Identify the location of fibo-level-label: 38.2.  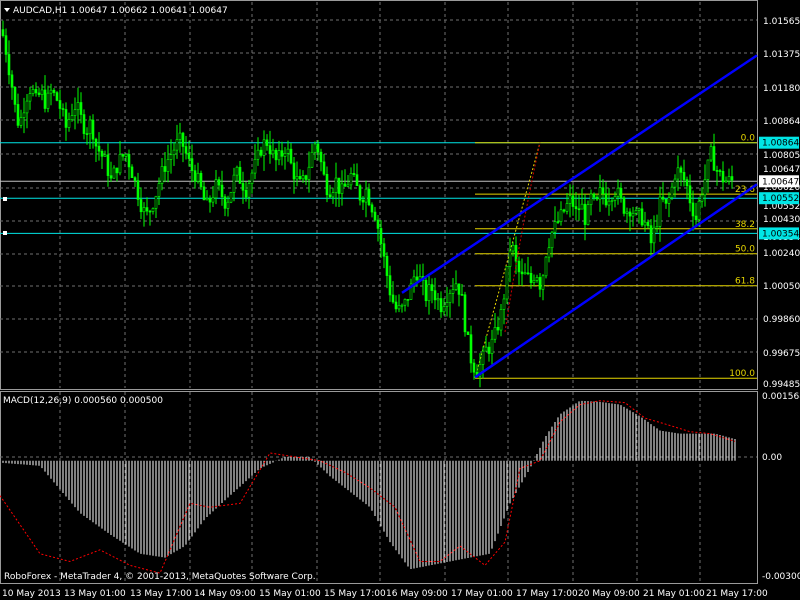
(745, 225).